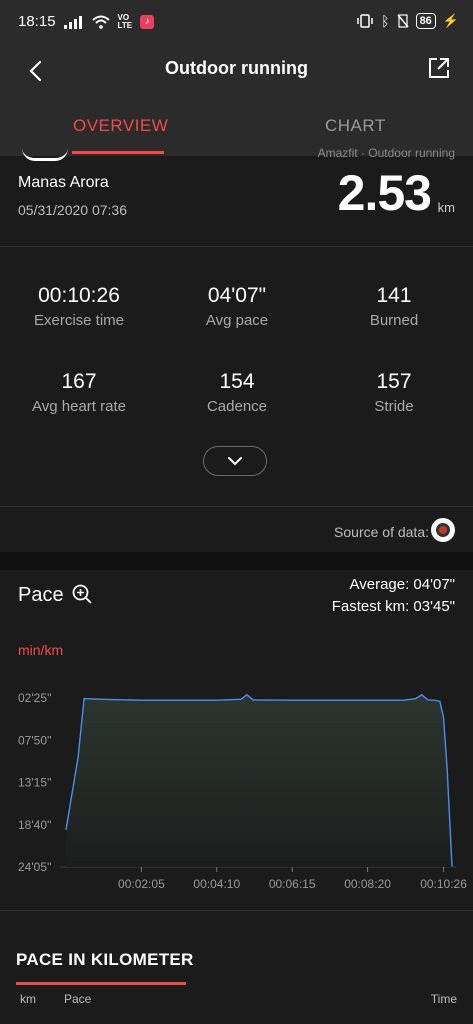  I want to click on y-tick-label: 24'05'', so click(35, 867).